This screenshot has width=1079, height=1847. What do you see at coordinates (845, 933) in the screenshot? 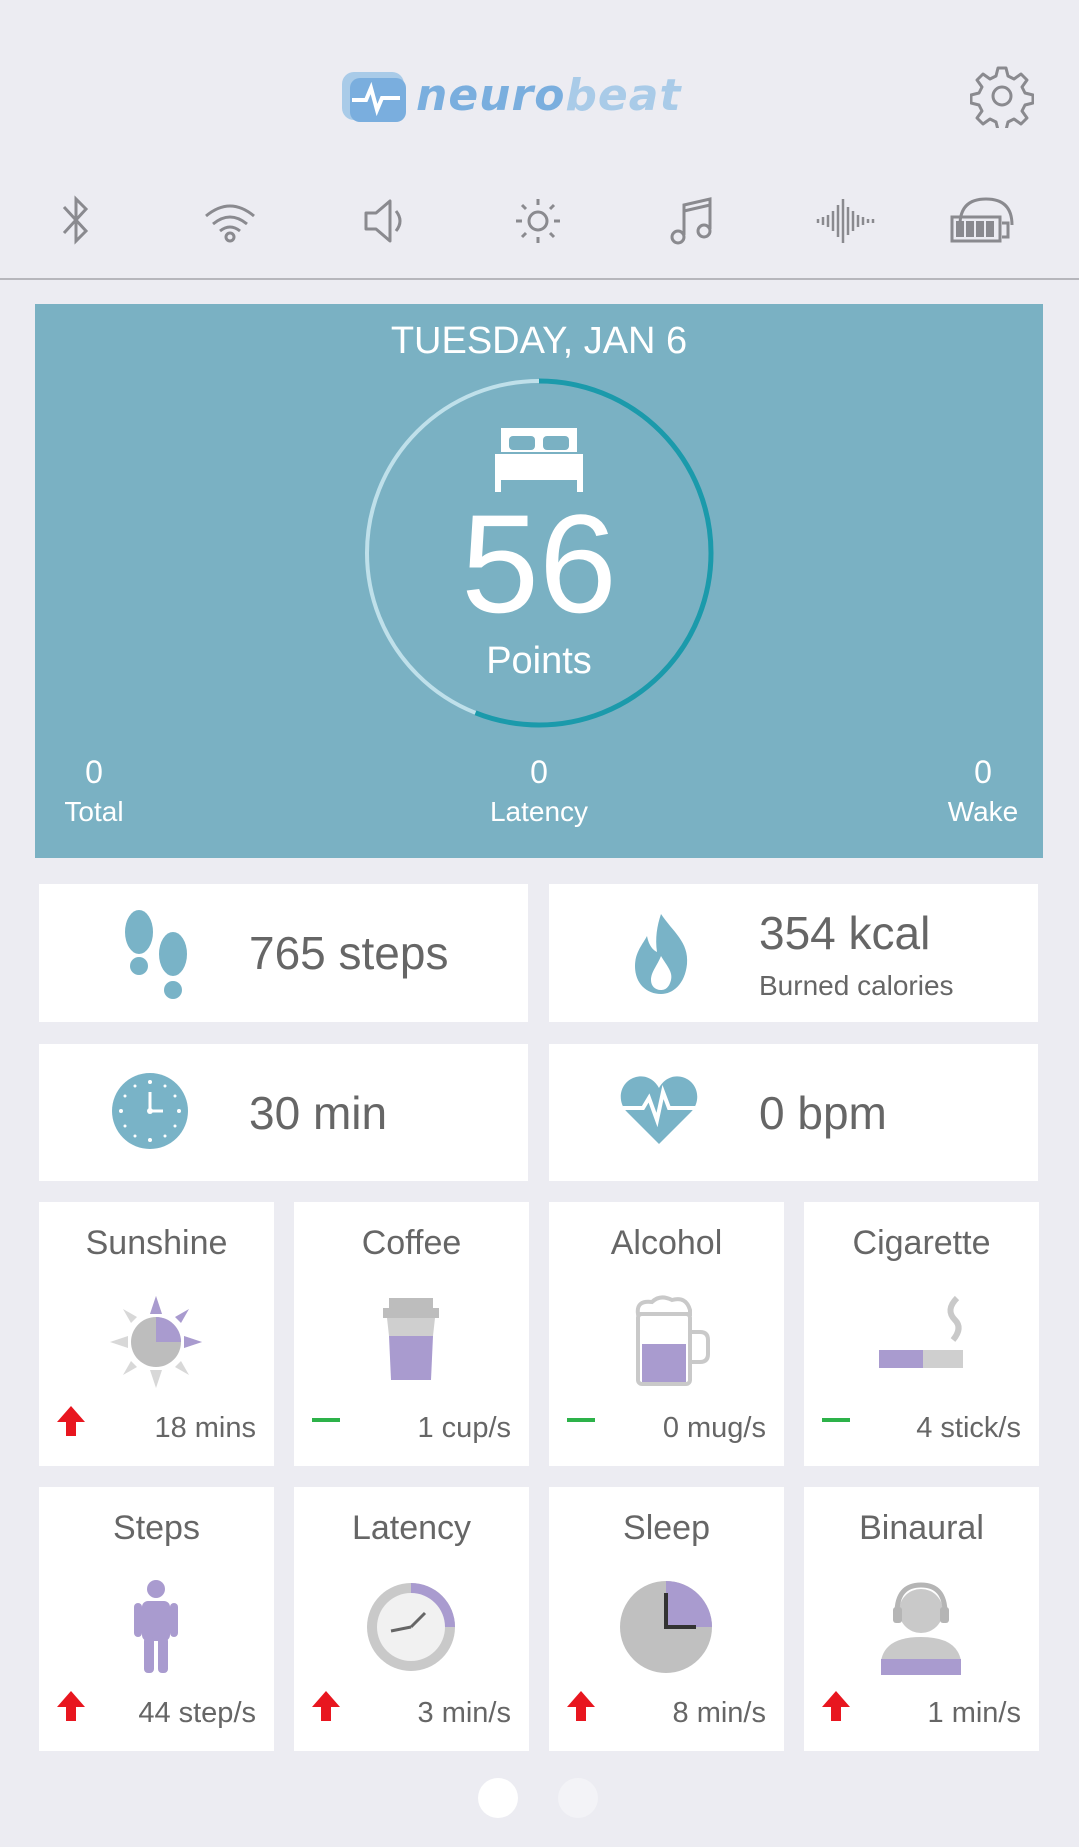
I see `calories-value: 354 kcal` at bounding box center [845, 933].